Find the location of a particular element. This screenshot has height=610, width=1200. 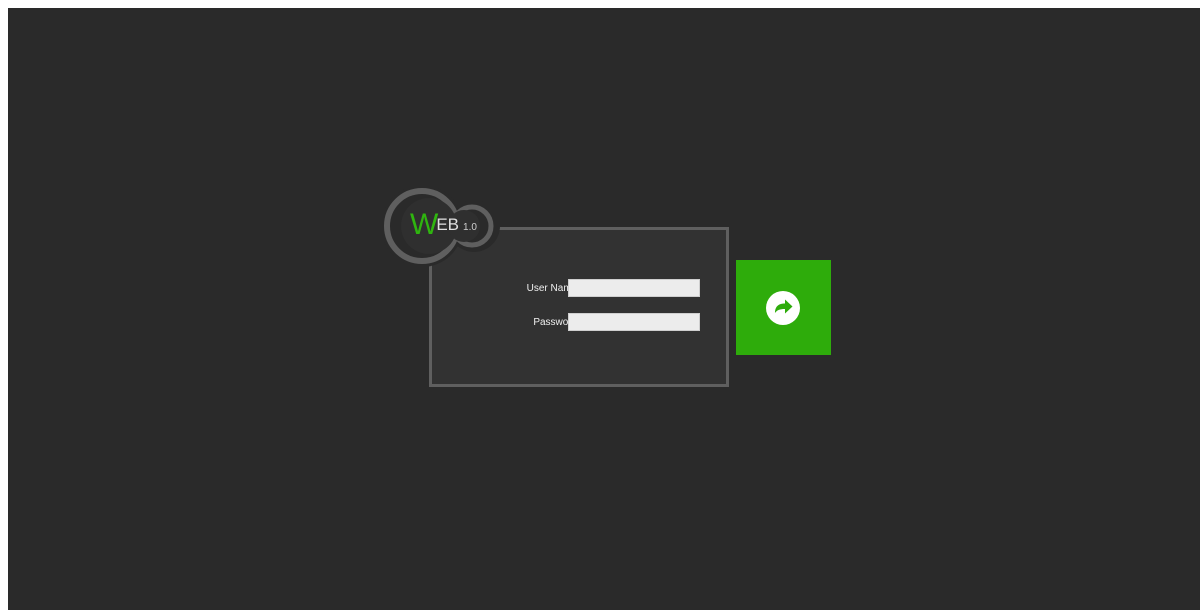

login-submit-button is located at coordinates (783, 307).